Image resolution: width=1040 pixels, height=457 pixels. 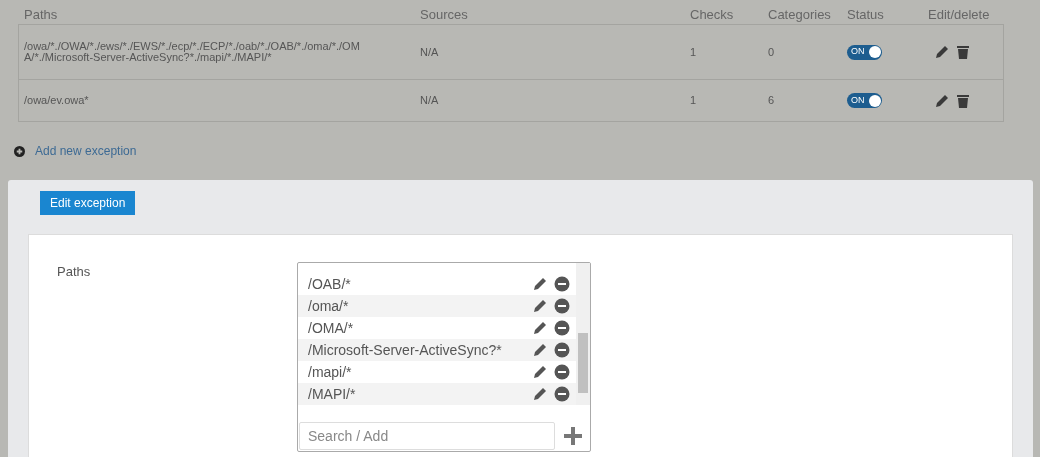 What do you see at coordinates (866, 15) in the screenshot?
I see `column-header: Status` at bounding box center [866, 15].